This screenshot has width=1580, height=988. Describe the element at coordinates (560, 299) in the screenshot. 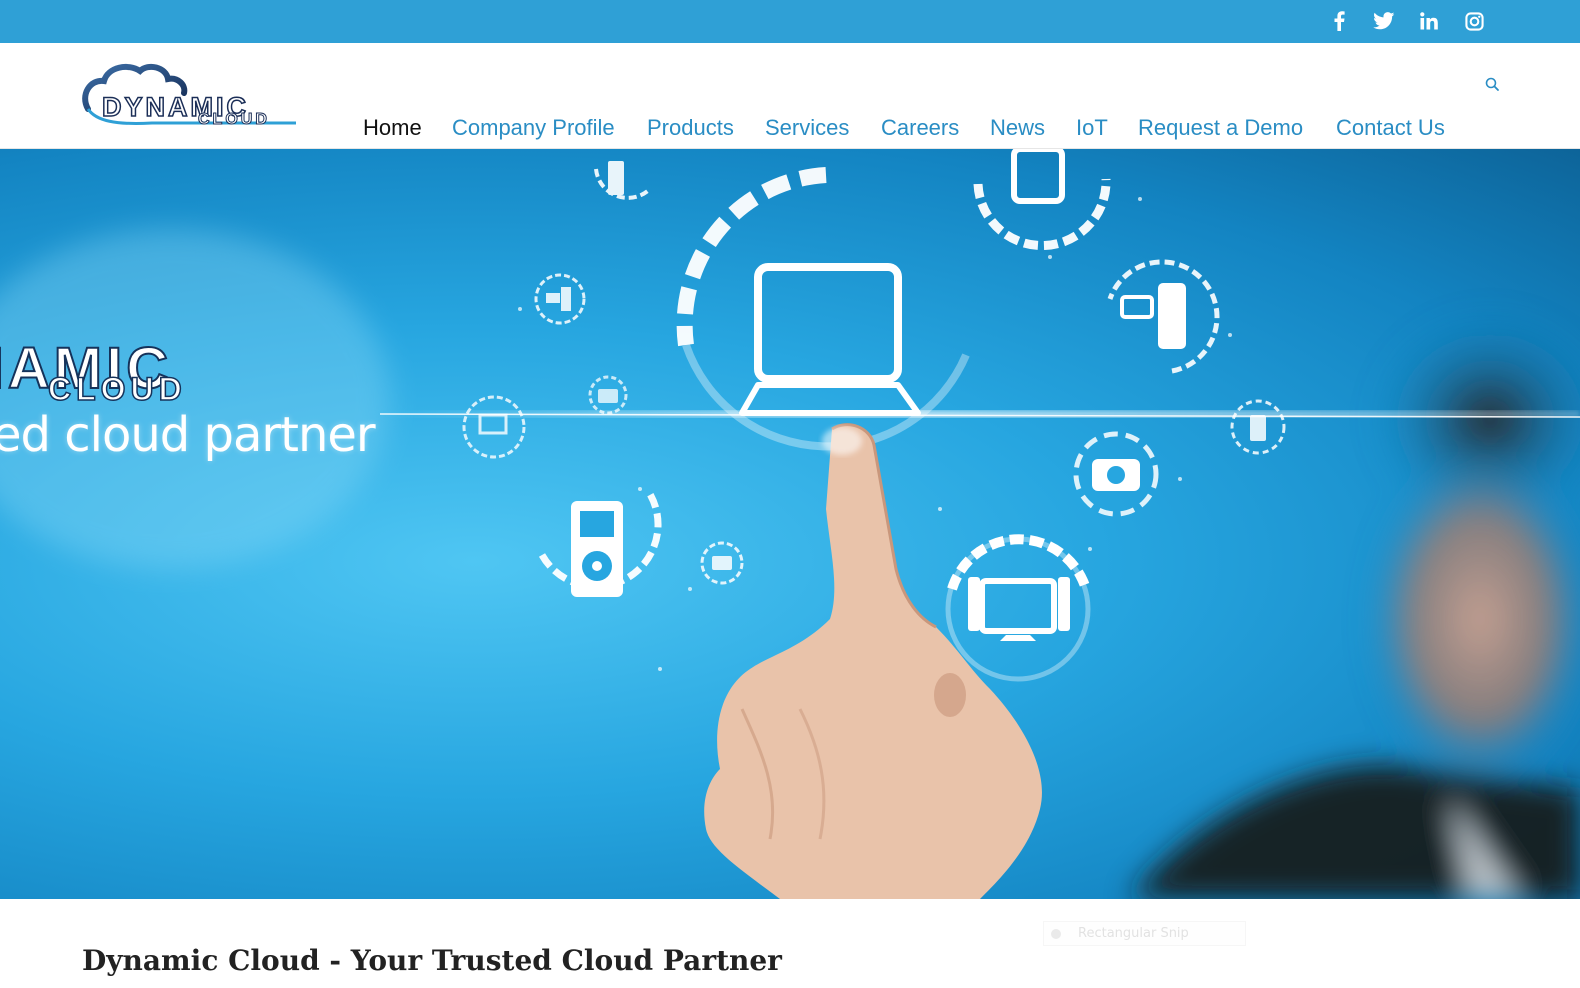

I see `small-camcorder-icon` at that location.